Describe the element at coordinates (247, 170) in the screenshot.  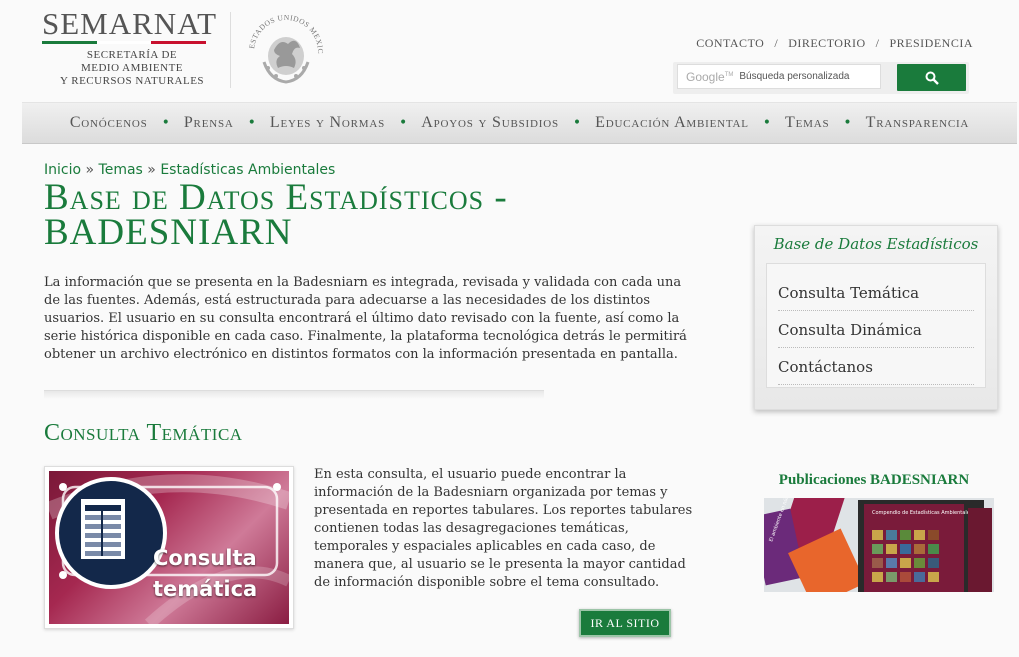
I see `breadcrumb-estadisticas: Estadísticas Ambientales` at that location.